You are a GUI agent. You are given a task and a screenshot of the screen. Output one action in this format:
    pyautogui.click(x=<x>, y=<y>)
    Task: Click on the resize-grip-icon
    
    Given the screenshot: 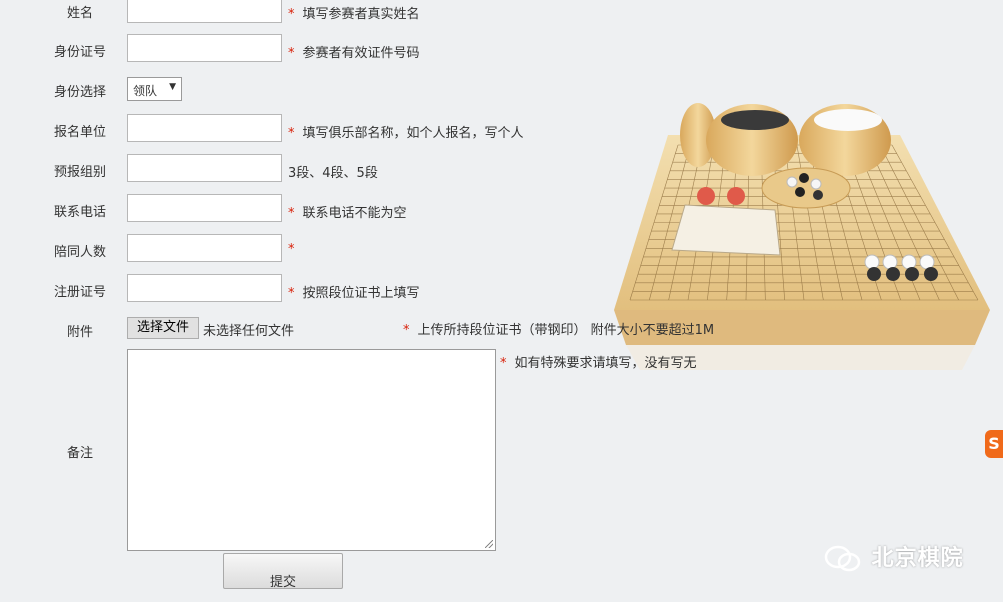 What is the action you would take?
    pyautogui.click(x=489, y=544)
    